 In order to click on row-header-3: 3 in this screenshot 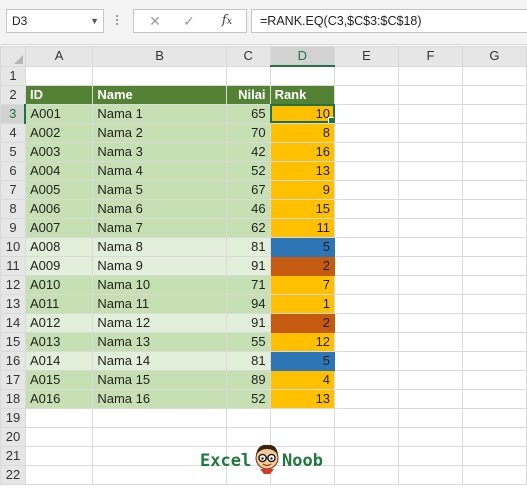, I will do `click(13, 113)`.